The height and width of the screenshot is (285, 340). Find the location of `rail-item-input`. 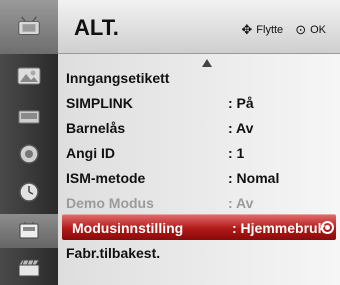

rail-item-input is located at coordinates (29, 267).